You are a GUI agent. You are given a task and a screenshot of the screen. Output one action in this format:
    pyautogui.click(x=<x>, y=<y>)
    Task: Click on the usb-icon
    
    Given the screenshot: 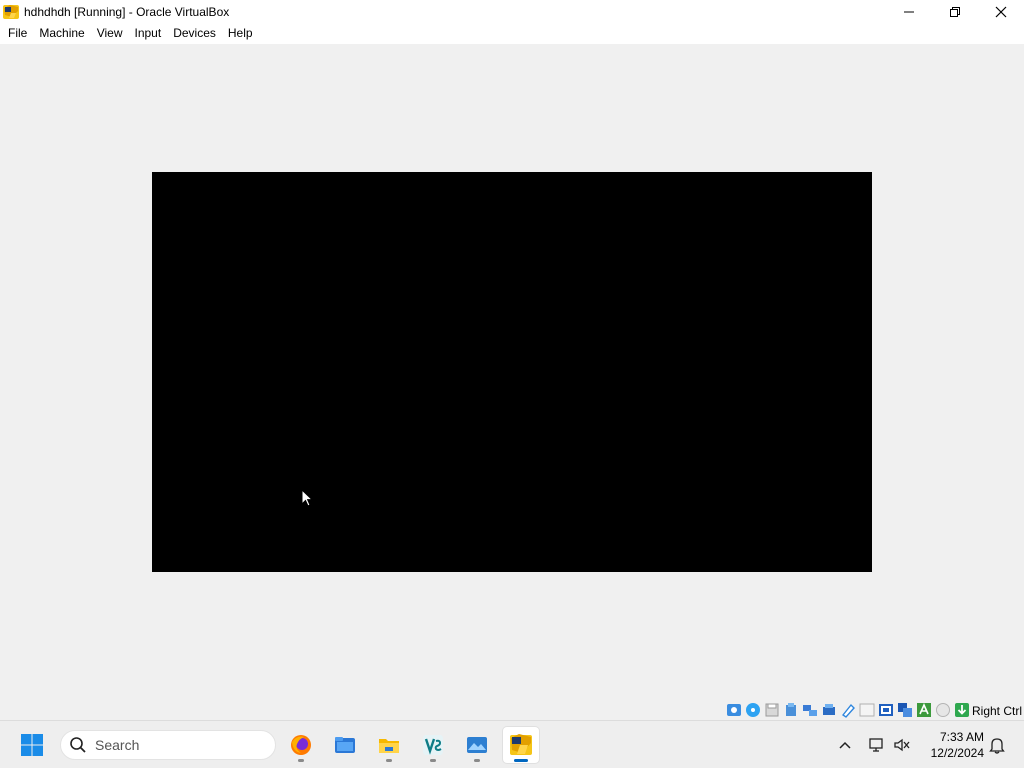 What is the action you would take?
    pyautogui.click(x=829, y=710)
    